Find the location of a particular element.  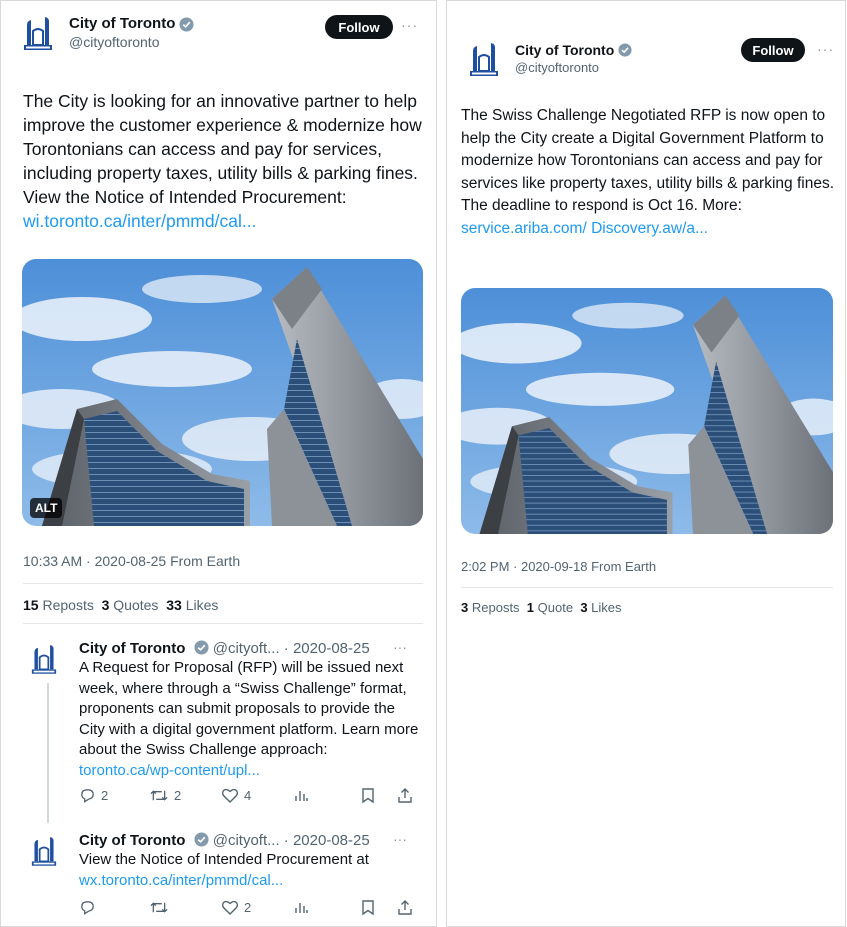

reply-action: 2 is located at coordinates (93, 795).